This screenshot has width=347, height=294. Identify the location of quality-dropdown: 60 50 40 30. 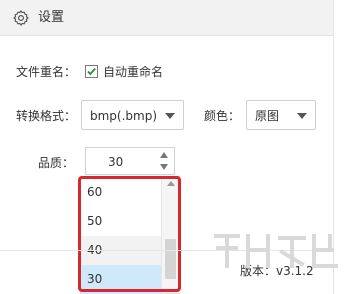
(130, 235).